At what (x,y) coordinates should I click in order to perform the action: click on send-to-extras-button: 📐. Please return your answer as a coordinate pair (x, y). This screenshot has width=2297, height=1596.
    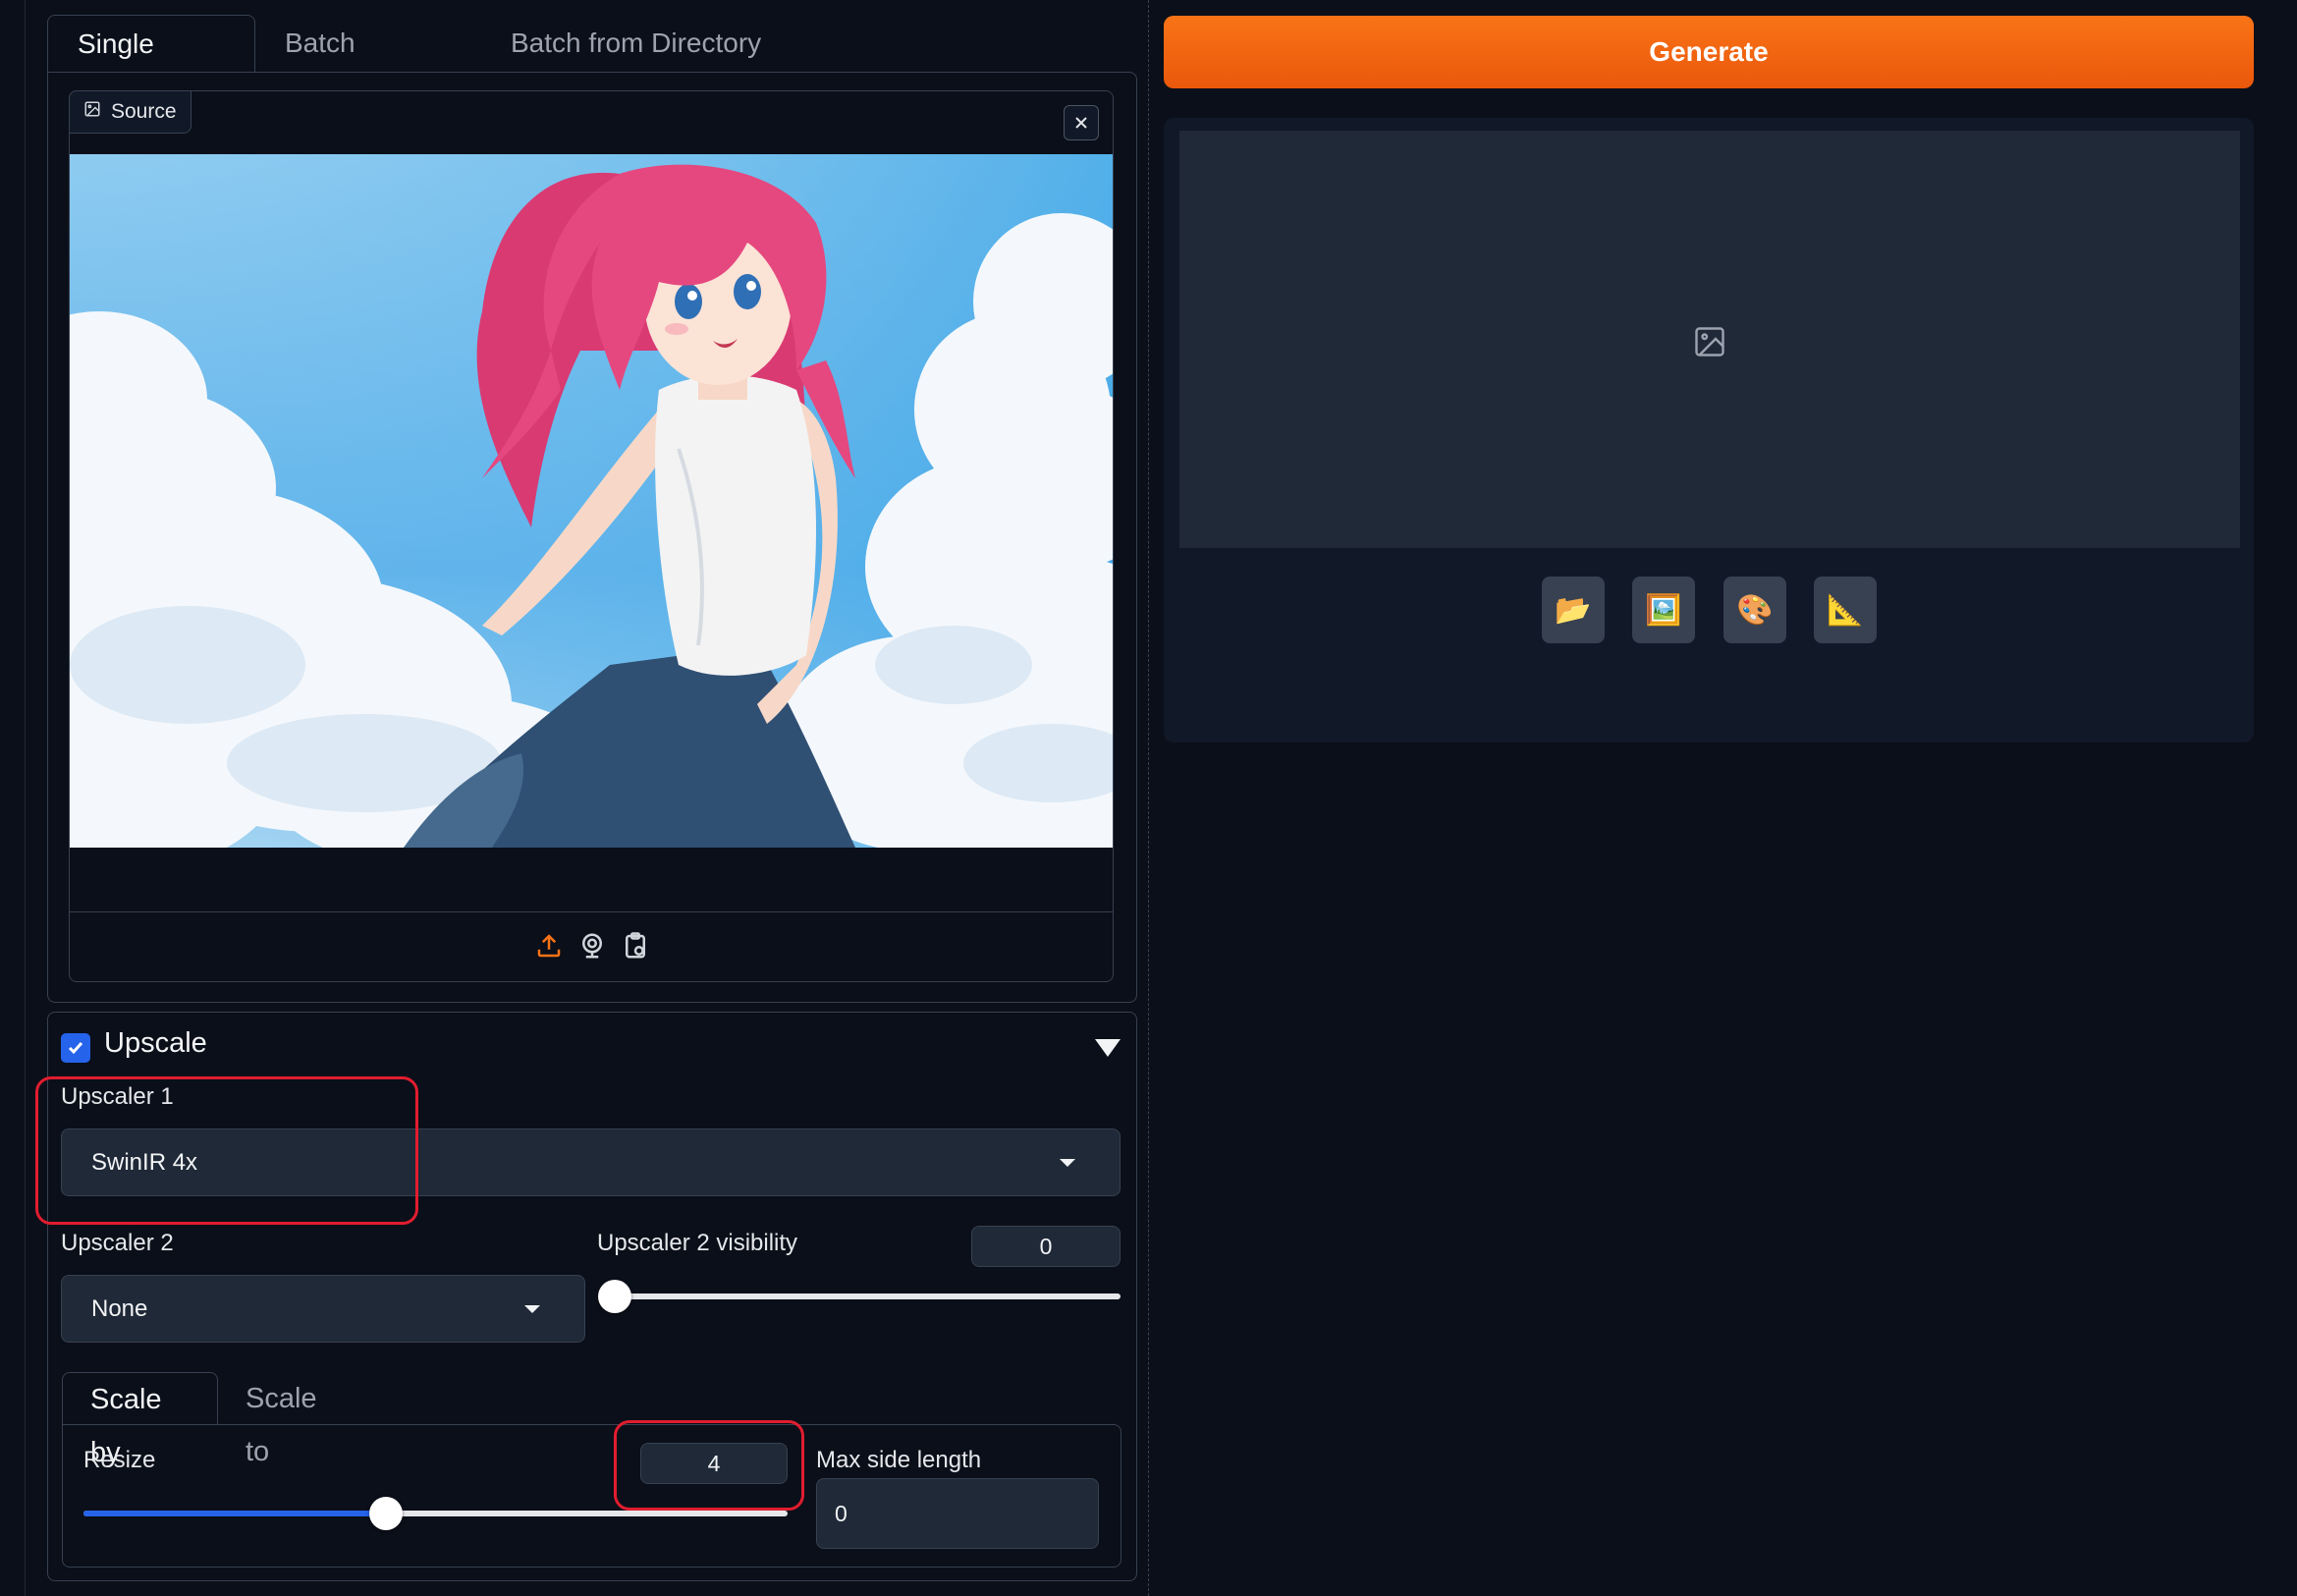
    Looking at the image, I should click on (1846, 610).